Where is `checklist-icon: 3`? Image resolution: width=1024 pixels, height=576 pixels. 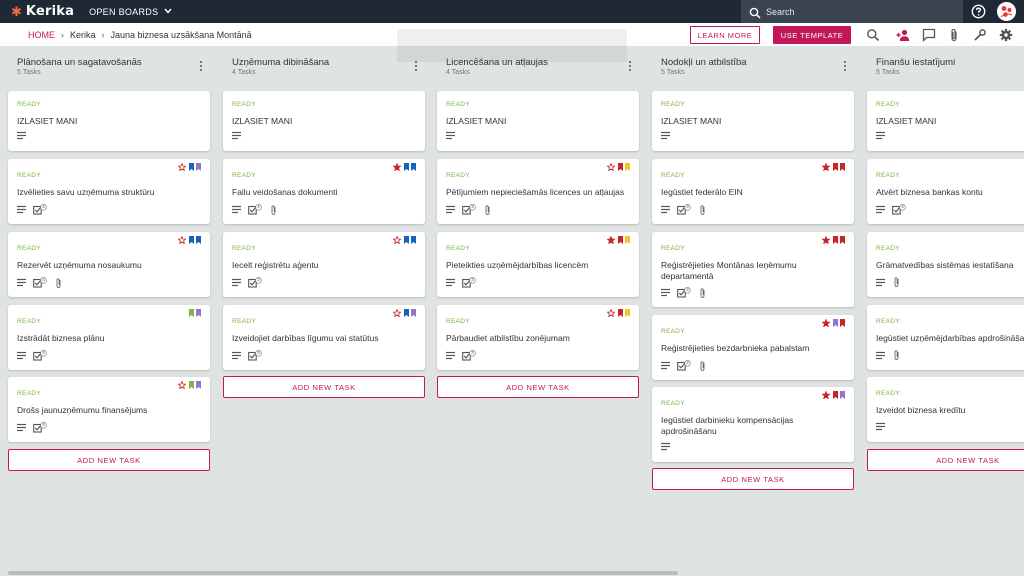 checklist-icon: 3 is located at coordinates (469, 209).